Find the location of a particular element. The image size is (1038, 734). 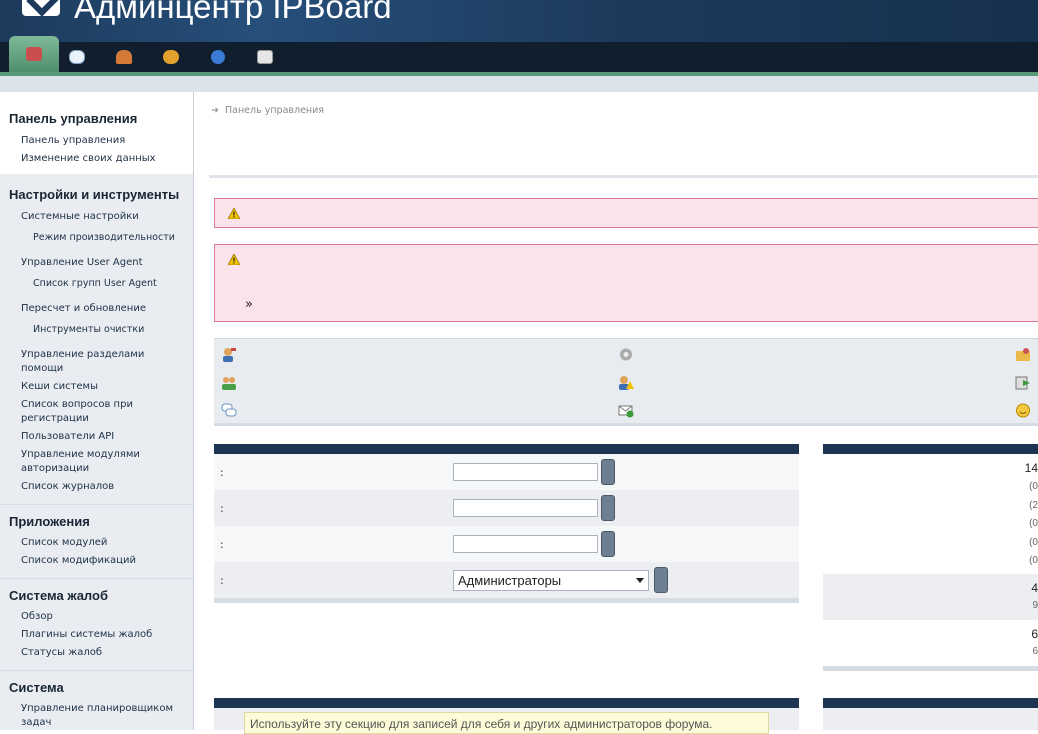

sidebar-item-logs: Список журналов is located at coordinates (67, 487).